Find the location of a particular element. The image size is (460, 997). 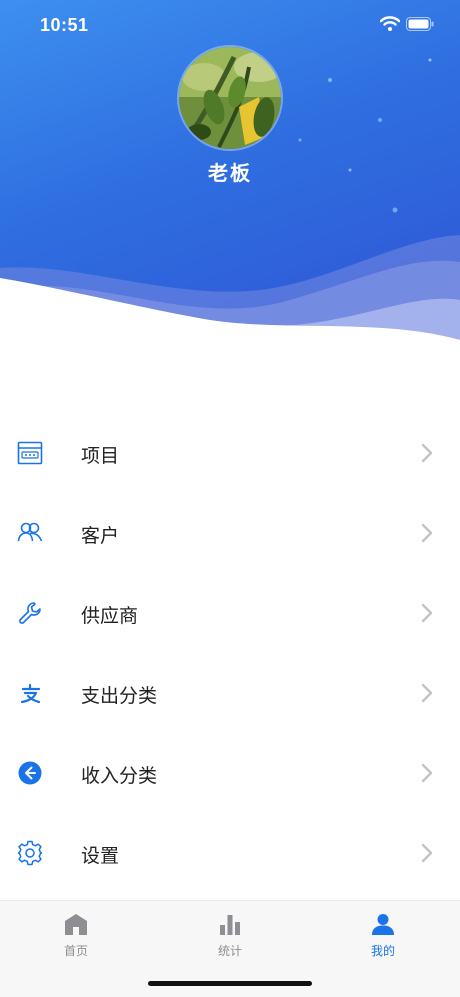

menu-item-settings: 设置 is located at coordinates (230, 853).